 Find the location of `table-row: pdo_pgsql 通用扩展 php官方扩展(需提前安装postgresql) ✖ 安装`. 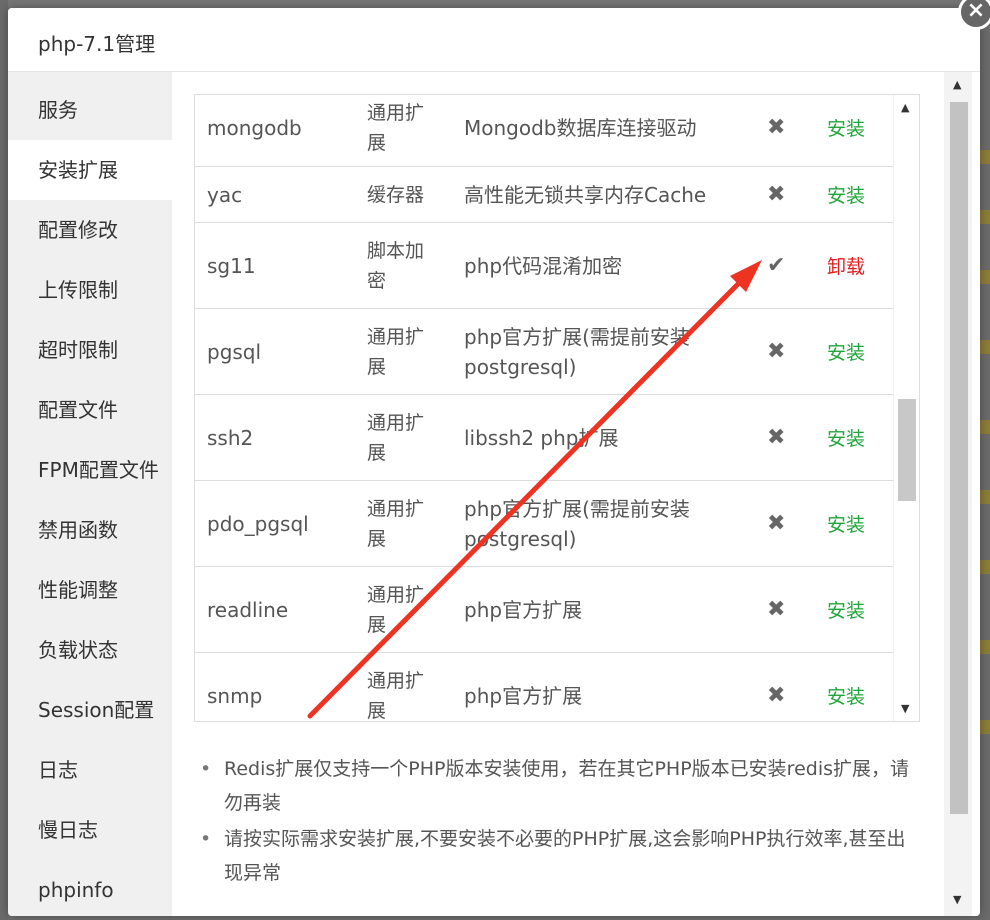

table-row: pdo_pgsql 通用扩展 php官方扩展(需提前安装postgresql) ✖ 安装 is located at coordinates (544, 524).